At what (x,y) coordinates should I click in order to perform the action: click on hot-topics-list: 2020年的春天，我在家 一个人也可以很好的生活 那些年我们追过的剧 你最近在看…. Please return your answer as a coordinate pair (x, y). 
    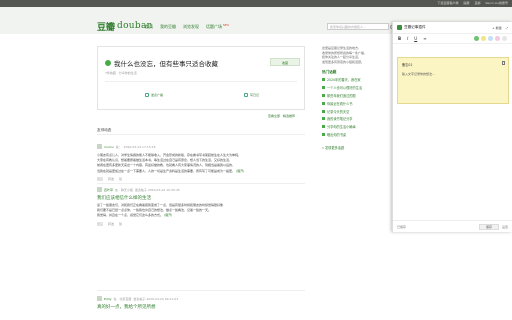
    Looking at the image, I should click on (361, 108).